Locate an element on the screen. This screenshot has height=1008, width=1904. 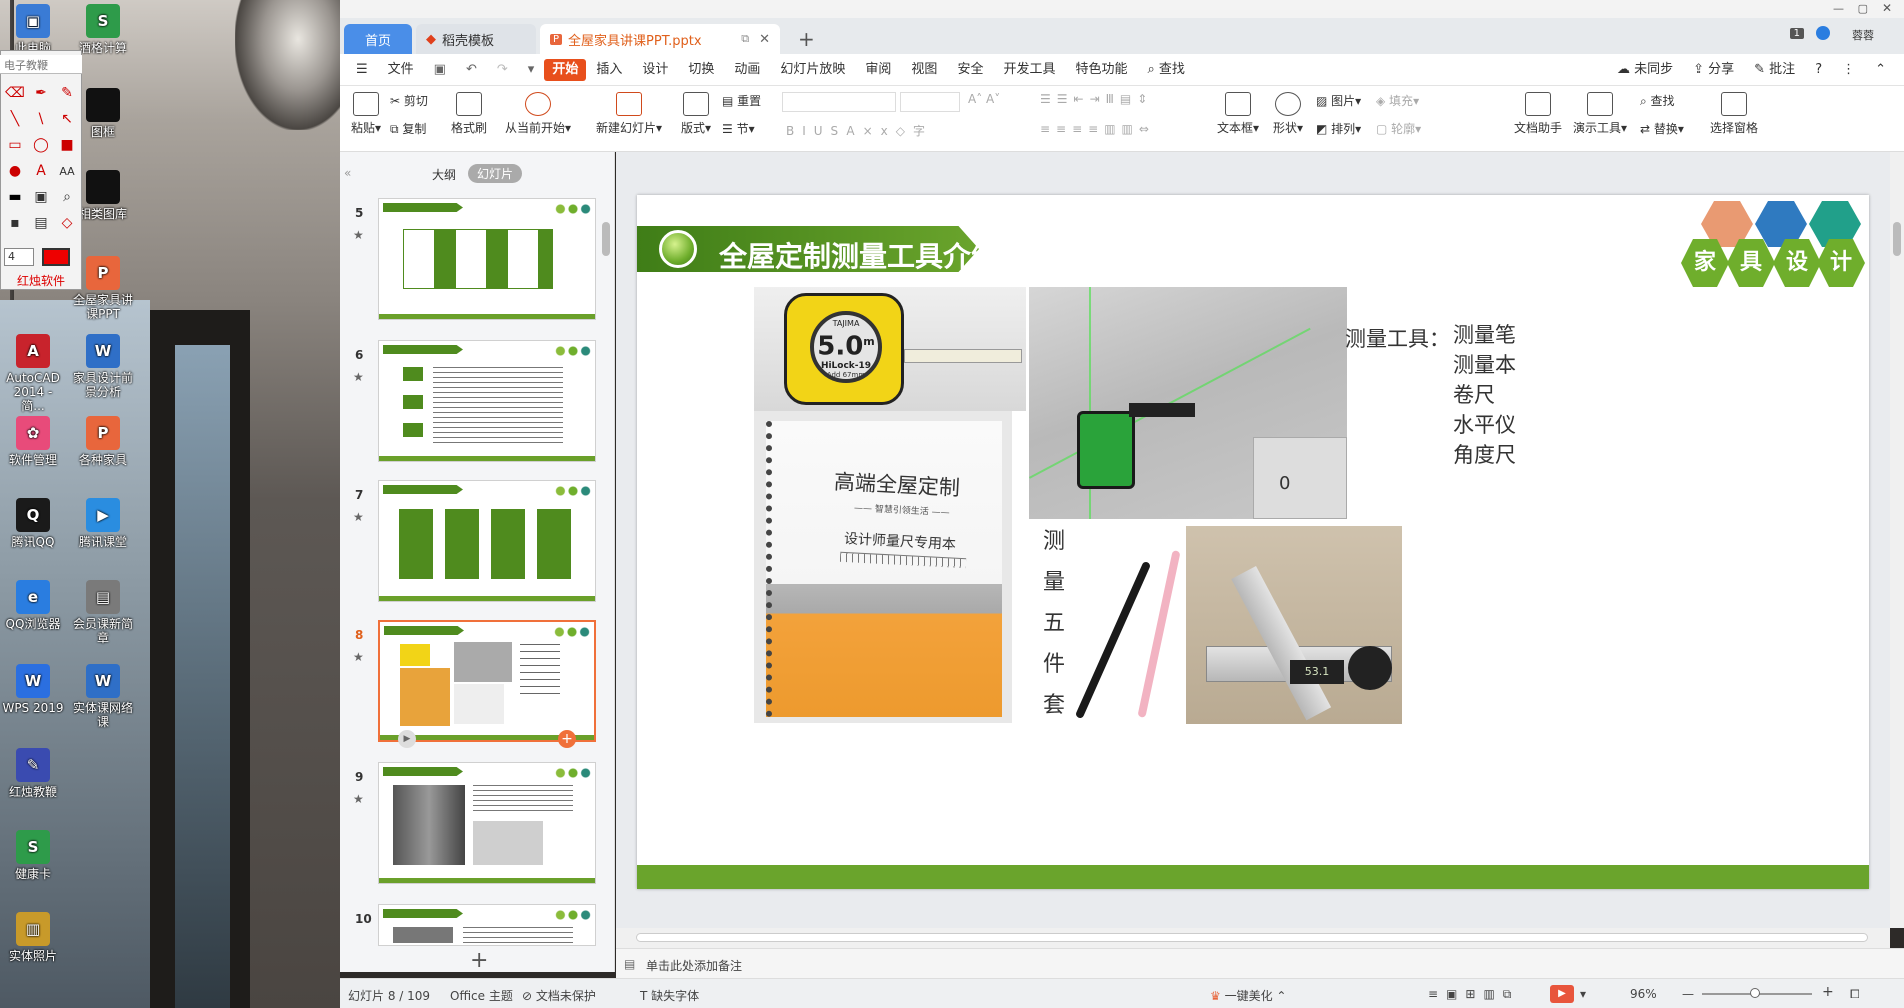
desktop-icon: P 各种家具 is located at coordinates (103, 441).